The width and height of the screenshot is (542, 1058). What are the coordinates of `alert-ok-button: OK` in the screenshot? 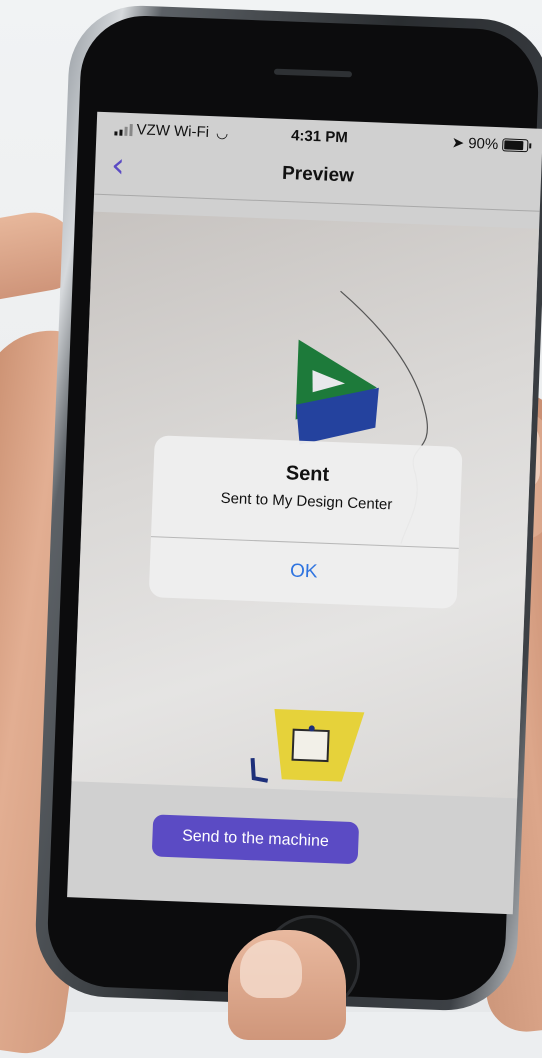 It's located at (304, 572).